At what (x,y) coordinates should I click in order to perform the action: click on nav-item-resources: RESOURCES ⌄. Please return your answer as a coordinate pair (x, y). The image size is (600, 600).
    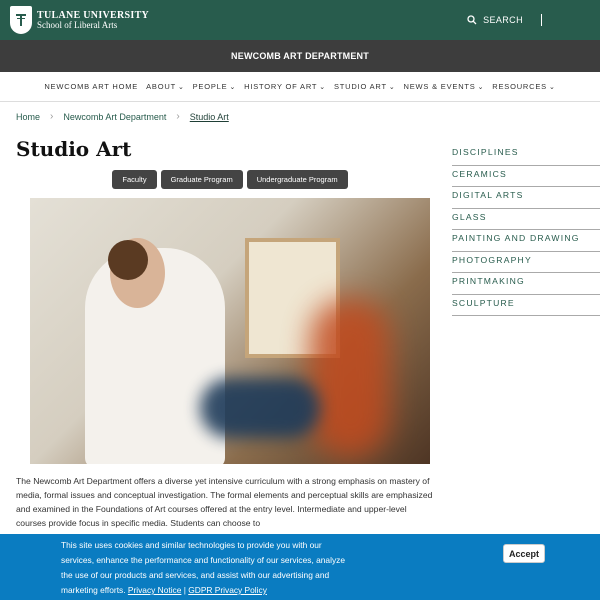
    Looking at the image, I should click on (523, 86).